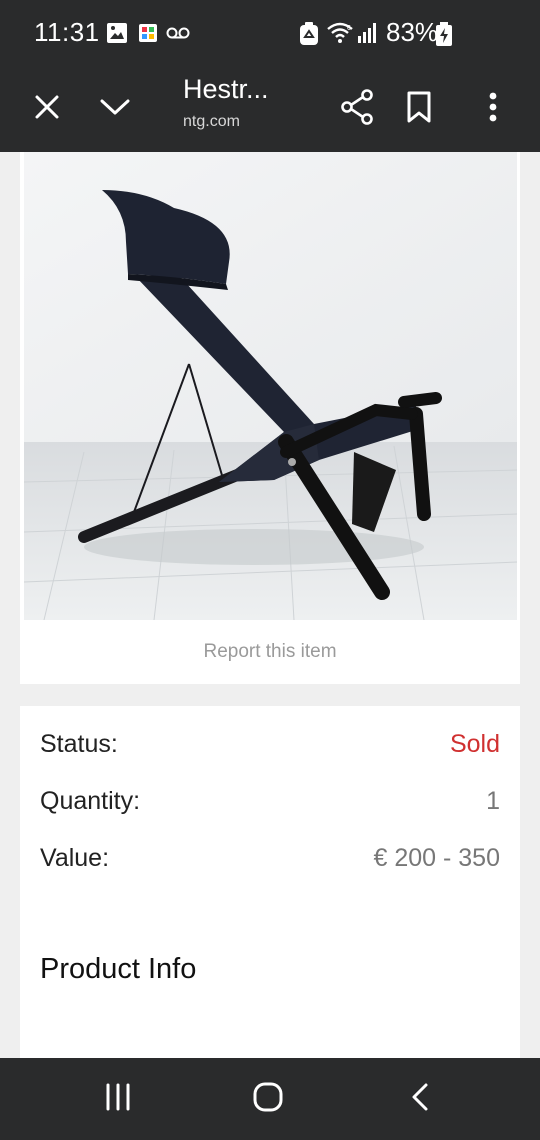 Image resolution: width=540 pixels, height=1140 pixels. I want to click on home-button, so click(268, 1099).